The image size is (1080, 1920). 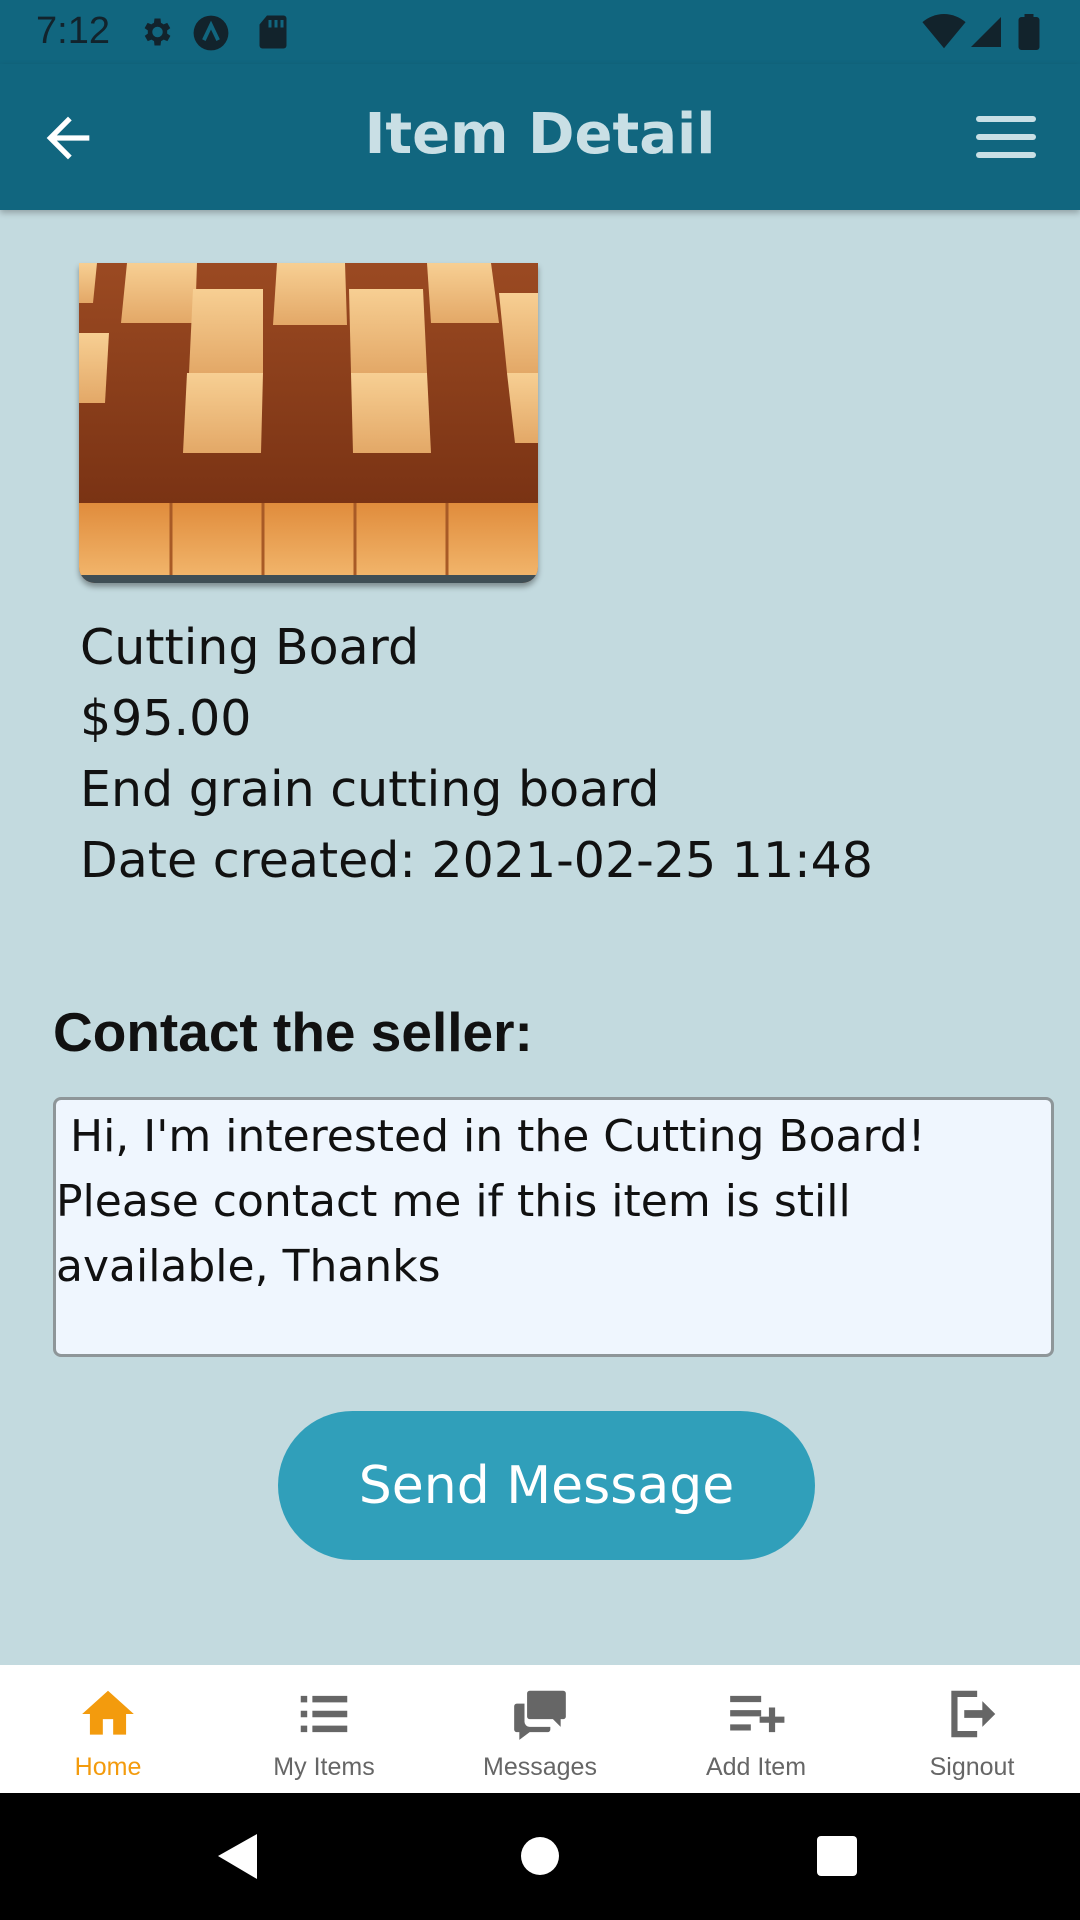 What do you see at coordinates (108, 1767) in the screenshot?
I see `nav-label-home: Home` at bounding box center [108, 1767].